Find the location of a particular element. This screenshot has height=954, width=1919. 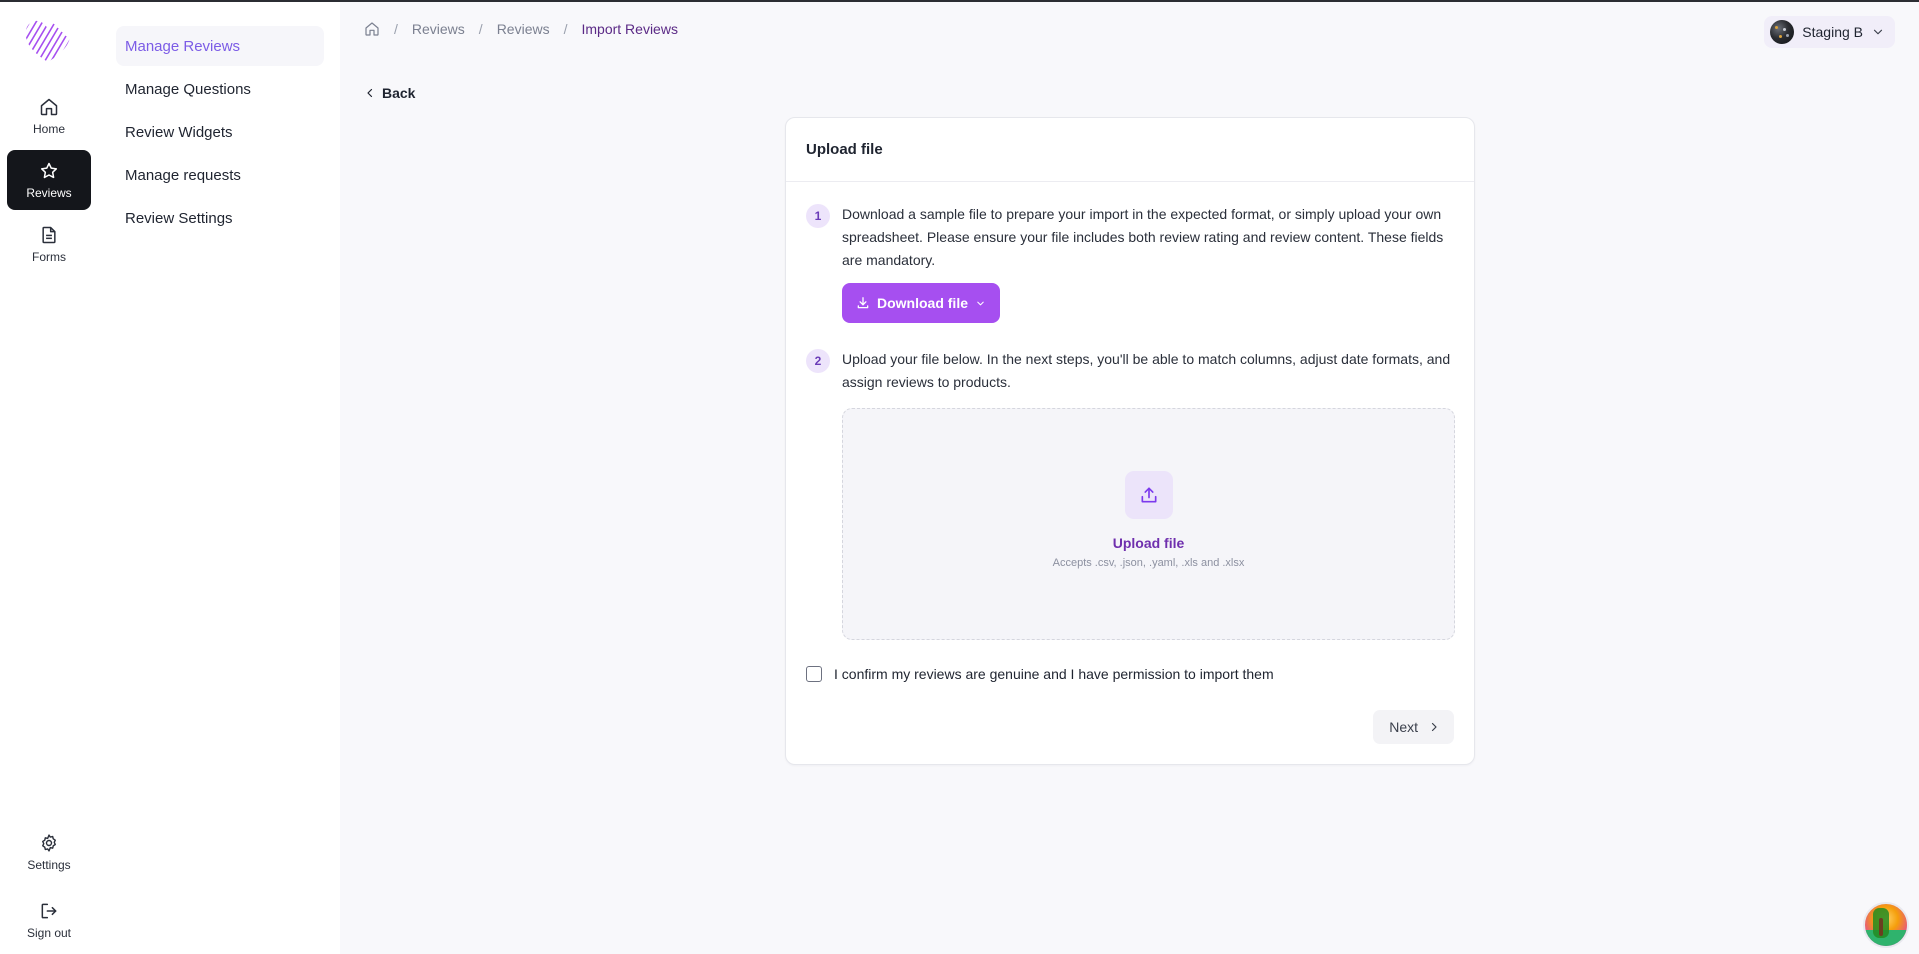

subnav-item-manage-questions: Manage Questions is located at coordinates (220, 89).